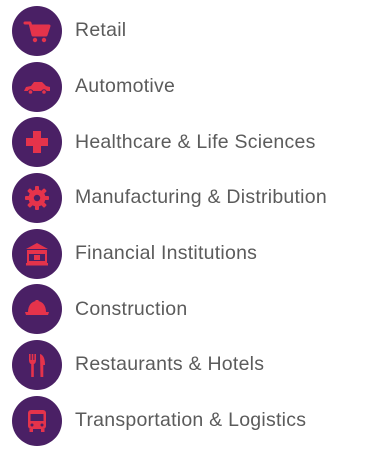  I want to click on medical-cross-icon, so click(37, 142).